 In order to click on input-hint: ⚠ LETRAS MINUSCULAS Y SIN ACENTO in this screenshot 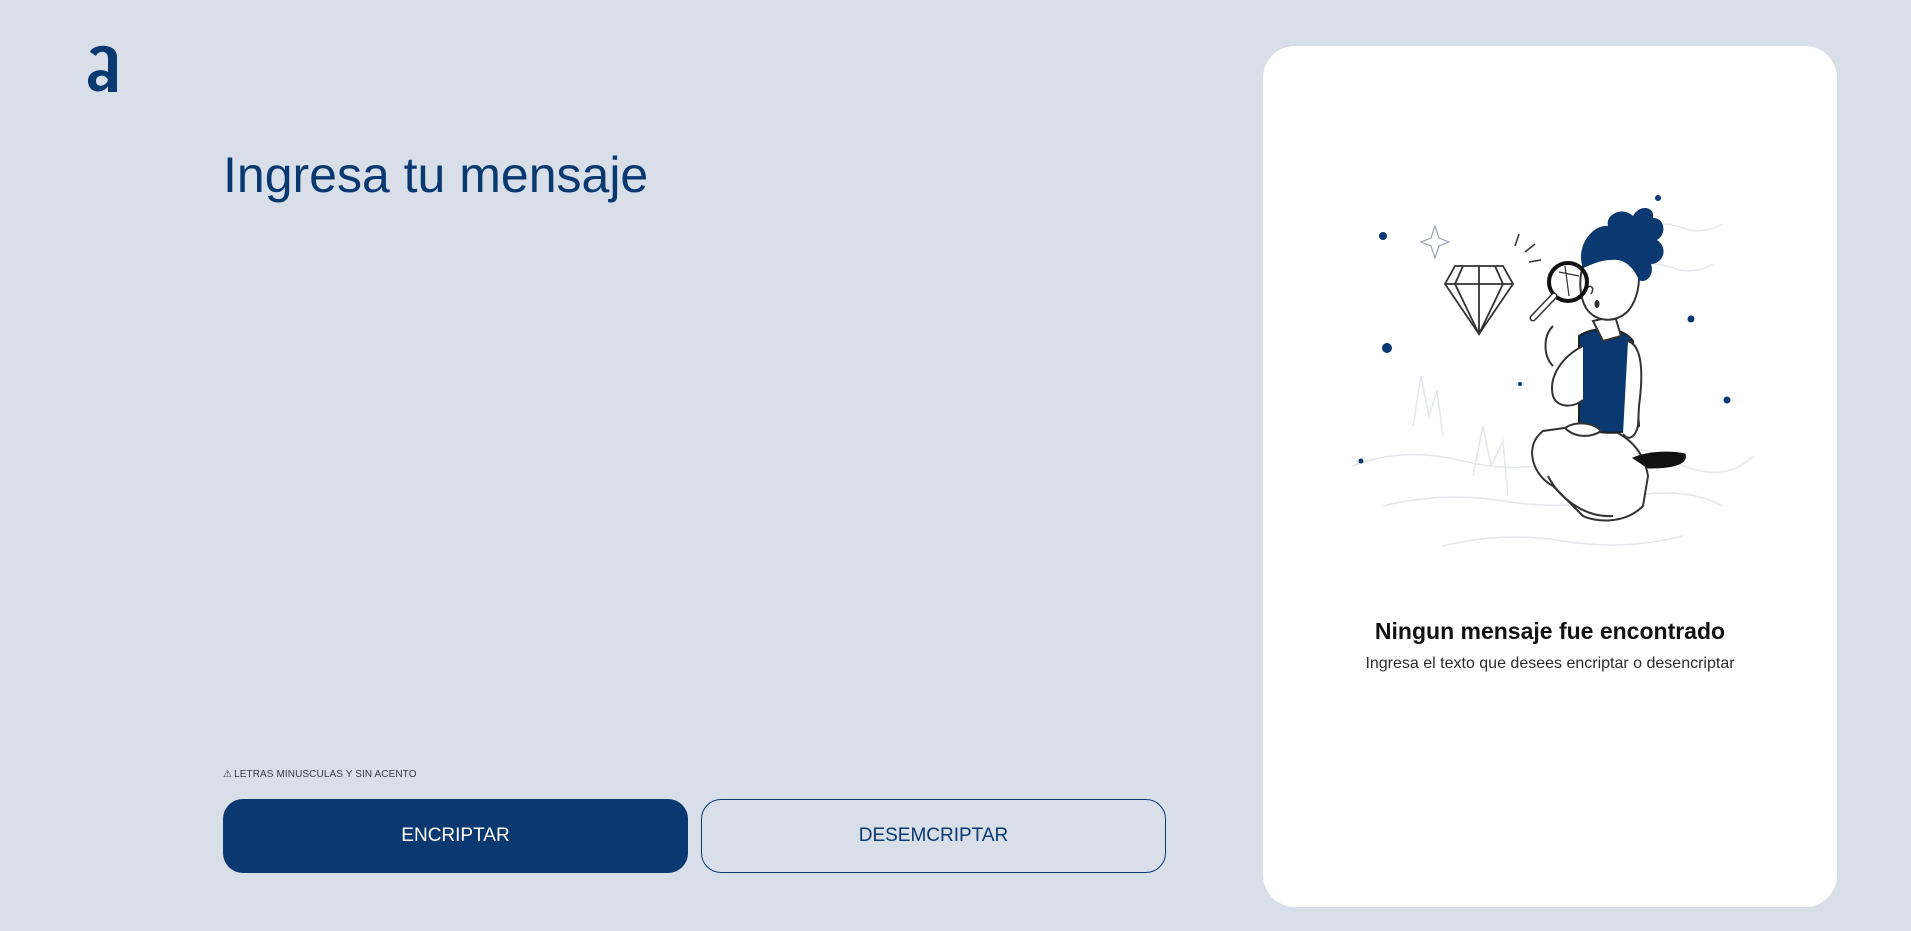, I will do `click(320, 774)`.